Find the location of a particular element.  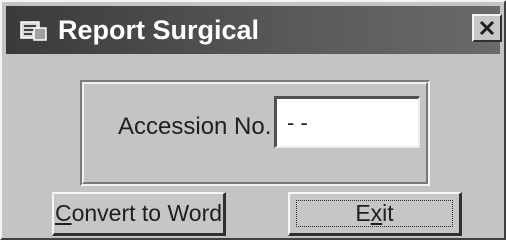

convert-mnemonic: C is located at coordinates (63, 213).